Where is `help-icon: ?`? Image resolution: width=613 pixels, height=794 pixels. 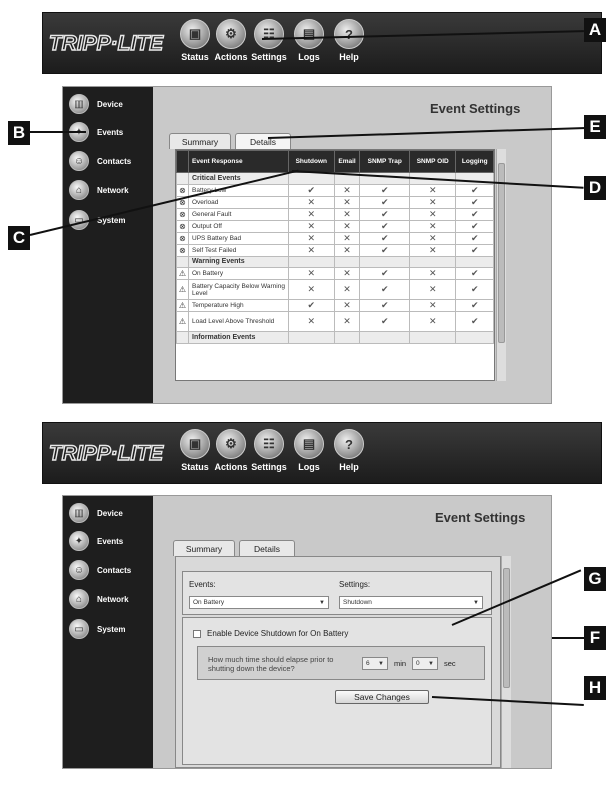
help-icon: ? is located at coordinates (349, 34).